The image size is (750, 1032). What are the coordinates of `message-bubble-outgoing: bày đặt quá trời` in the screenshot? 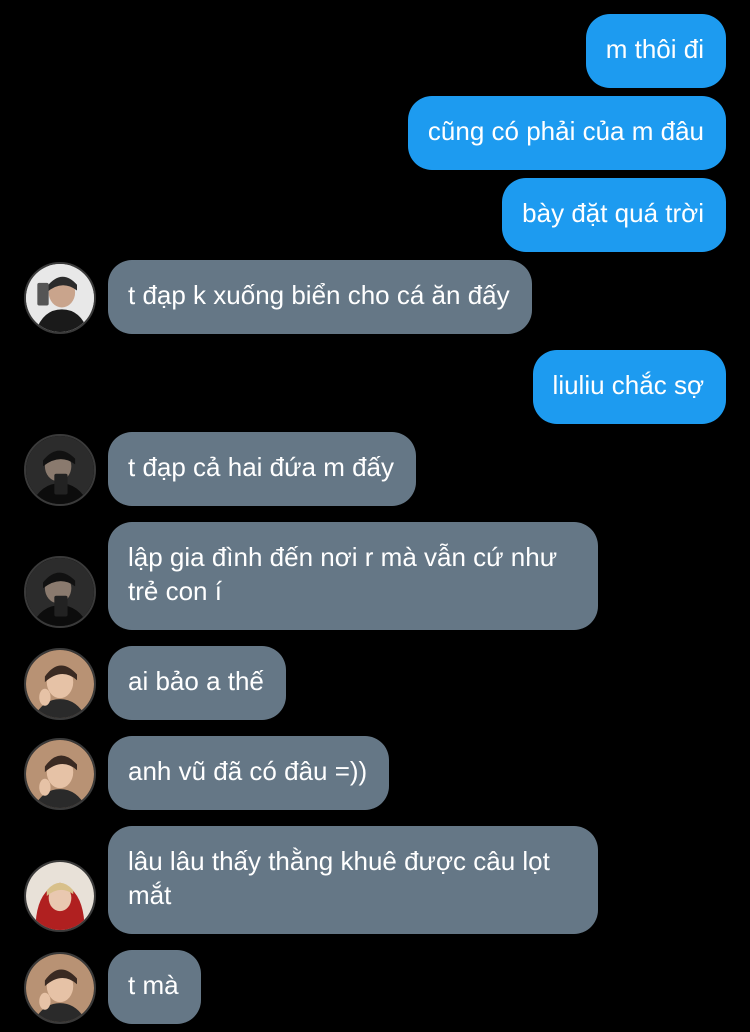 It's located at (614, 215).